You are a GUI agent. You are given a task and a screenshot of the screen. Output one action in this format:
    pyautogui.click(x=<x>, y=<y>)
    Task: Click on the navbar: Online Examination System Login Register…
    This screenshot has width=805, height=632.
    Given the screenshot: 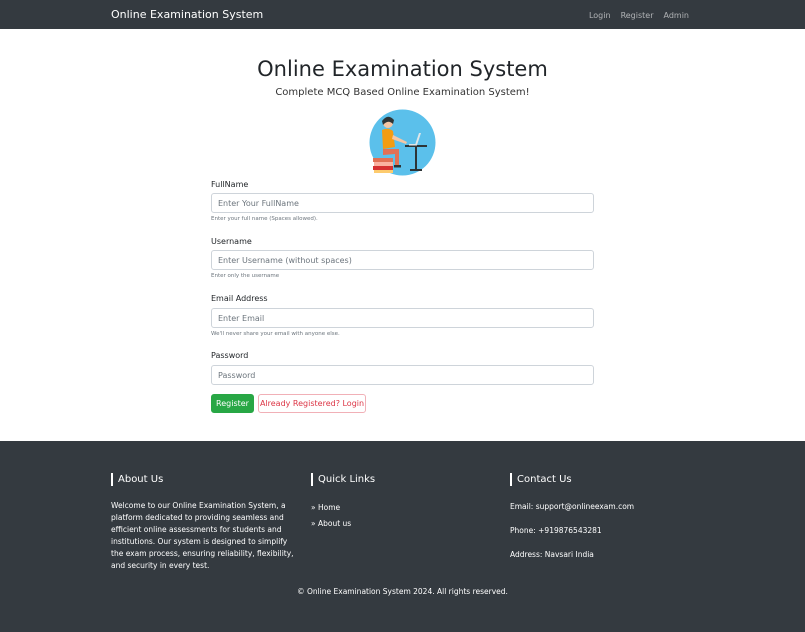 What is the action you would take?
    pyautogui.click(x=402, y=14)
    